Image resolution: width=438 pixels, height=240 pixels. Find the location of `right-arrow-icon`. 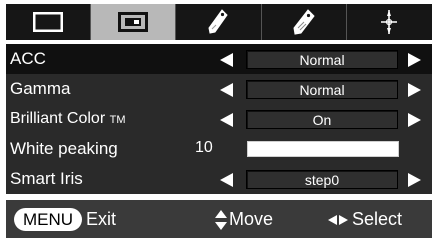

right-arrow-icon is located at coordinates (343, 220).